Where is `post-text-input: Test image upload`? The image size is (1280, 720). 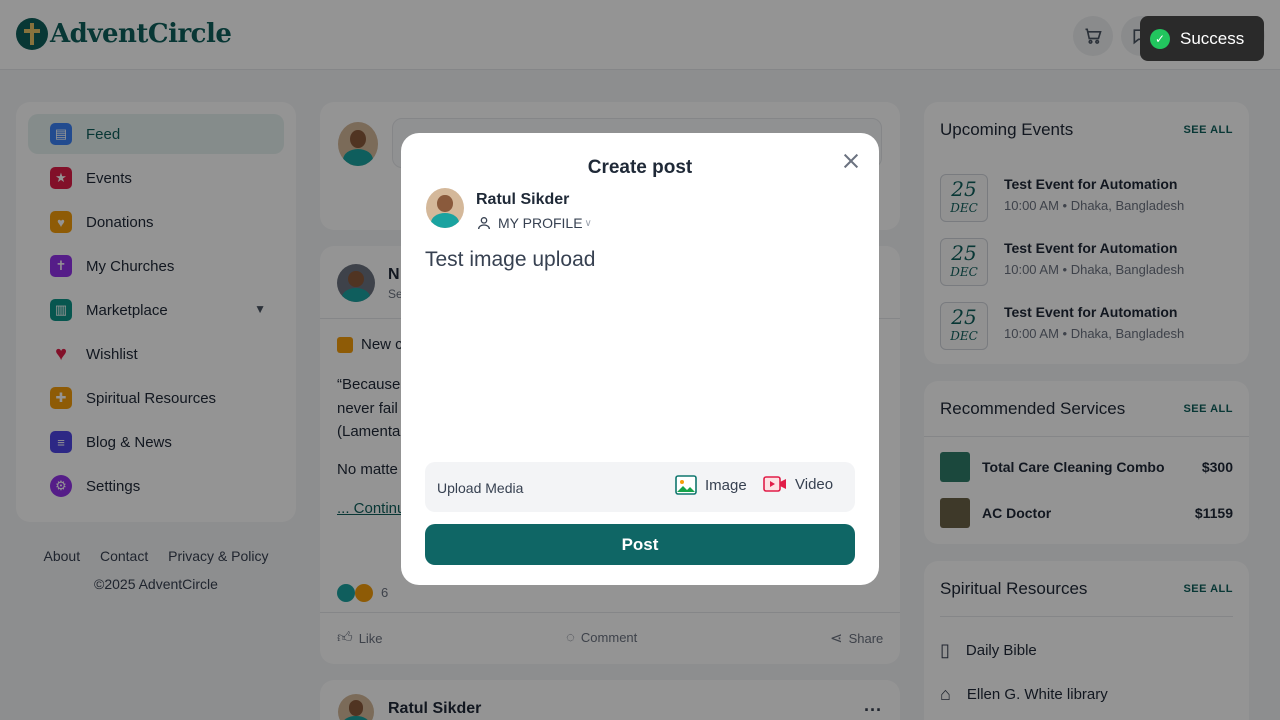 post-text-input: Test image upload is located at coordinates (640, 260).